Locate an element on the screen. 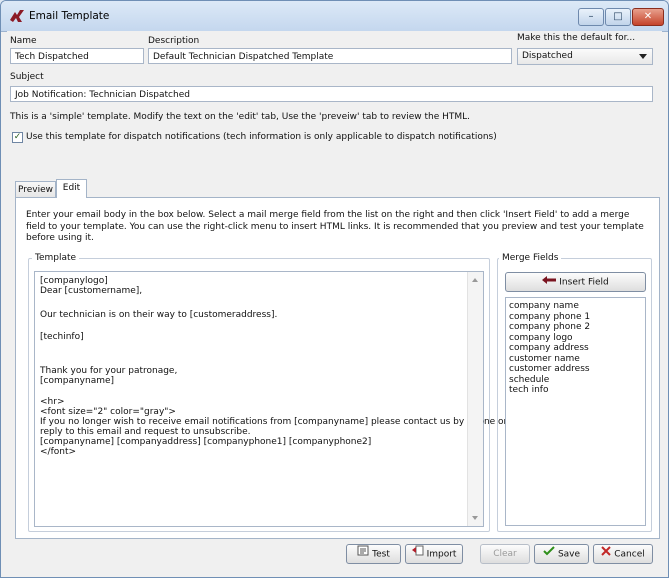  import-icon is located at coordinates (417, 554).